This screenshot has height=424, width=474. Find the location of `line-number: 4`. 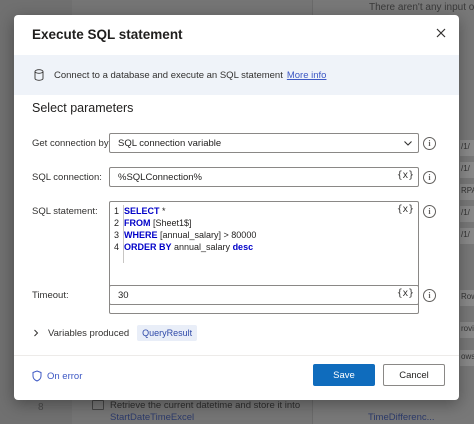

line-number: 4 is located at coordinates (116, 247).